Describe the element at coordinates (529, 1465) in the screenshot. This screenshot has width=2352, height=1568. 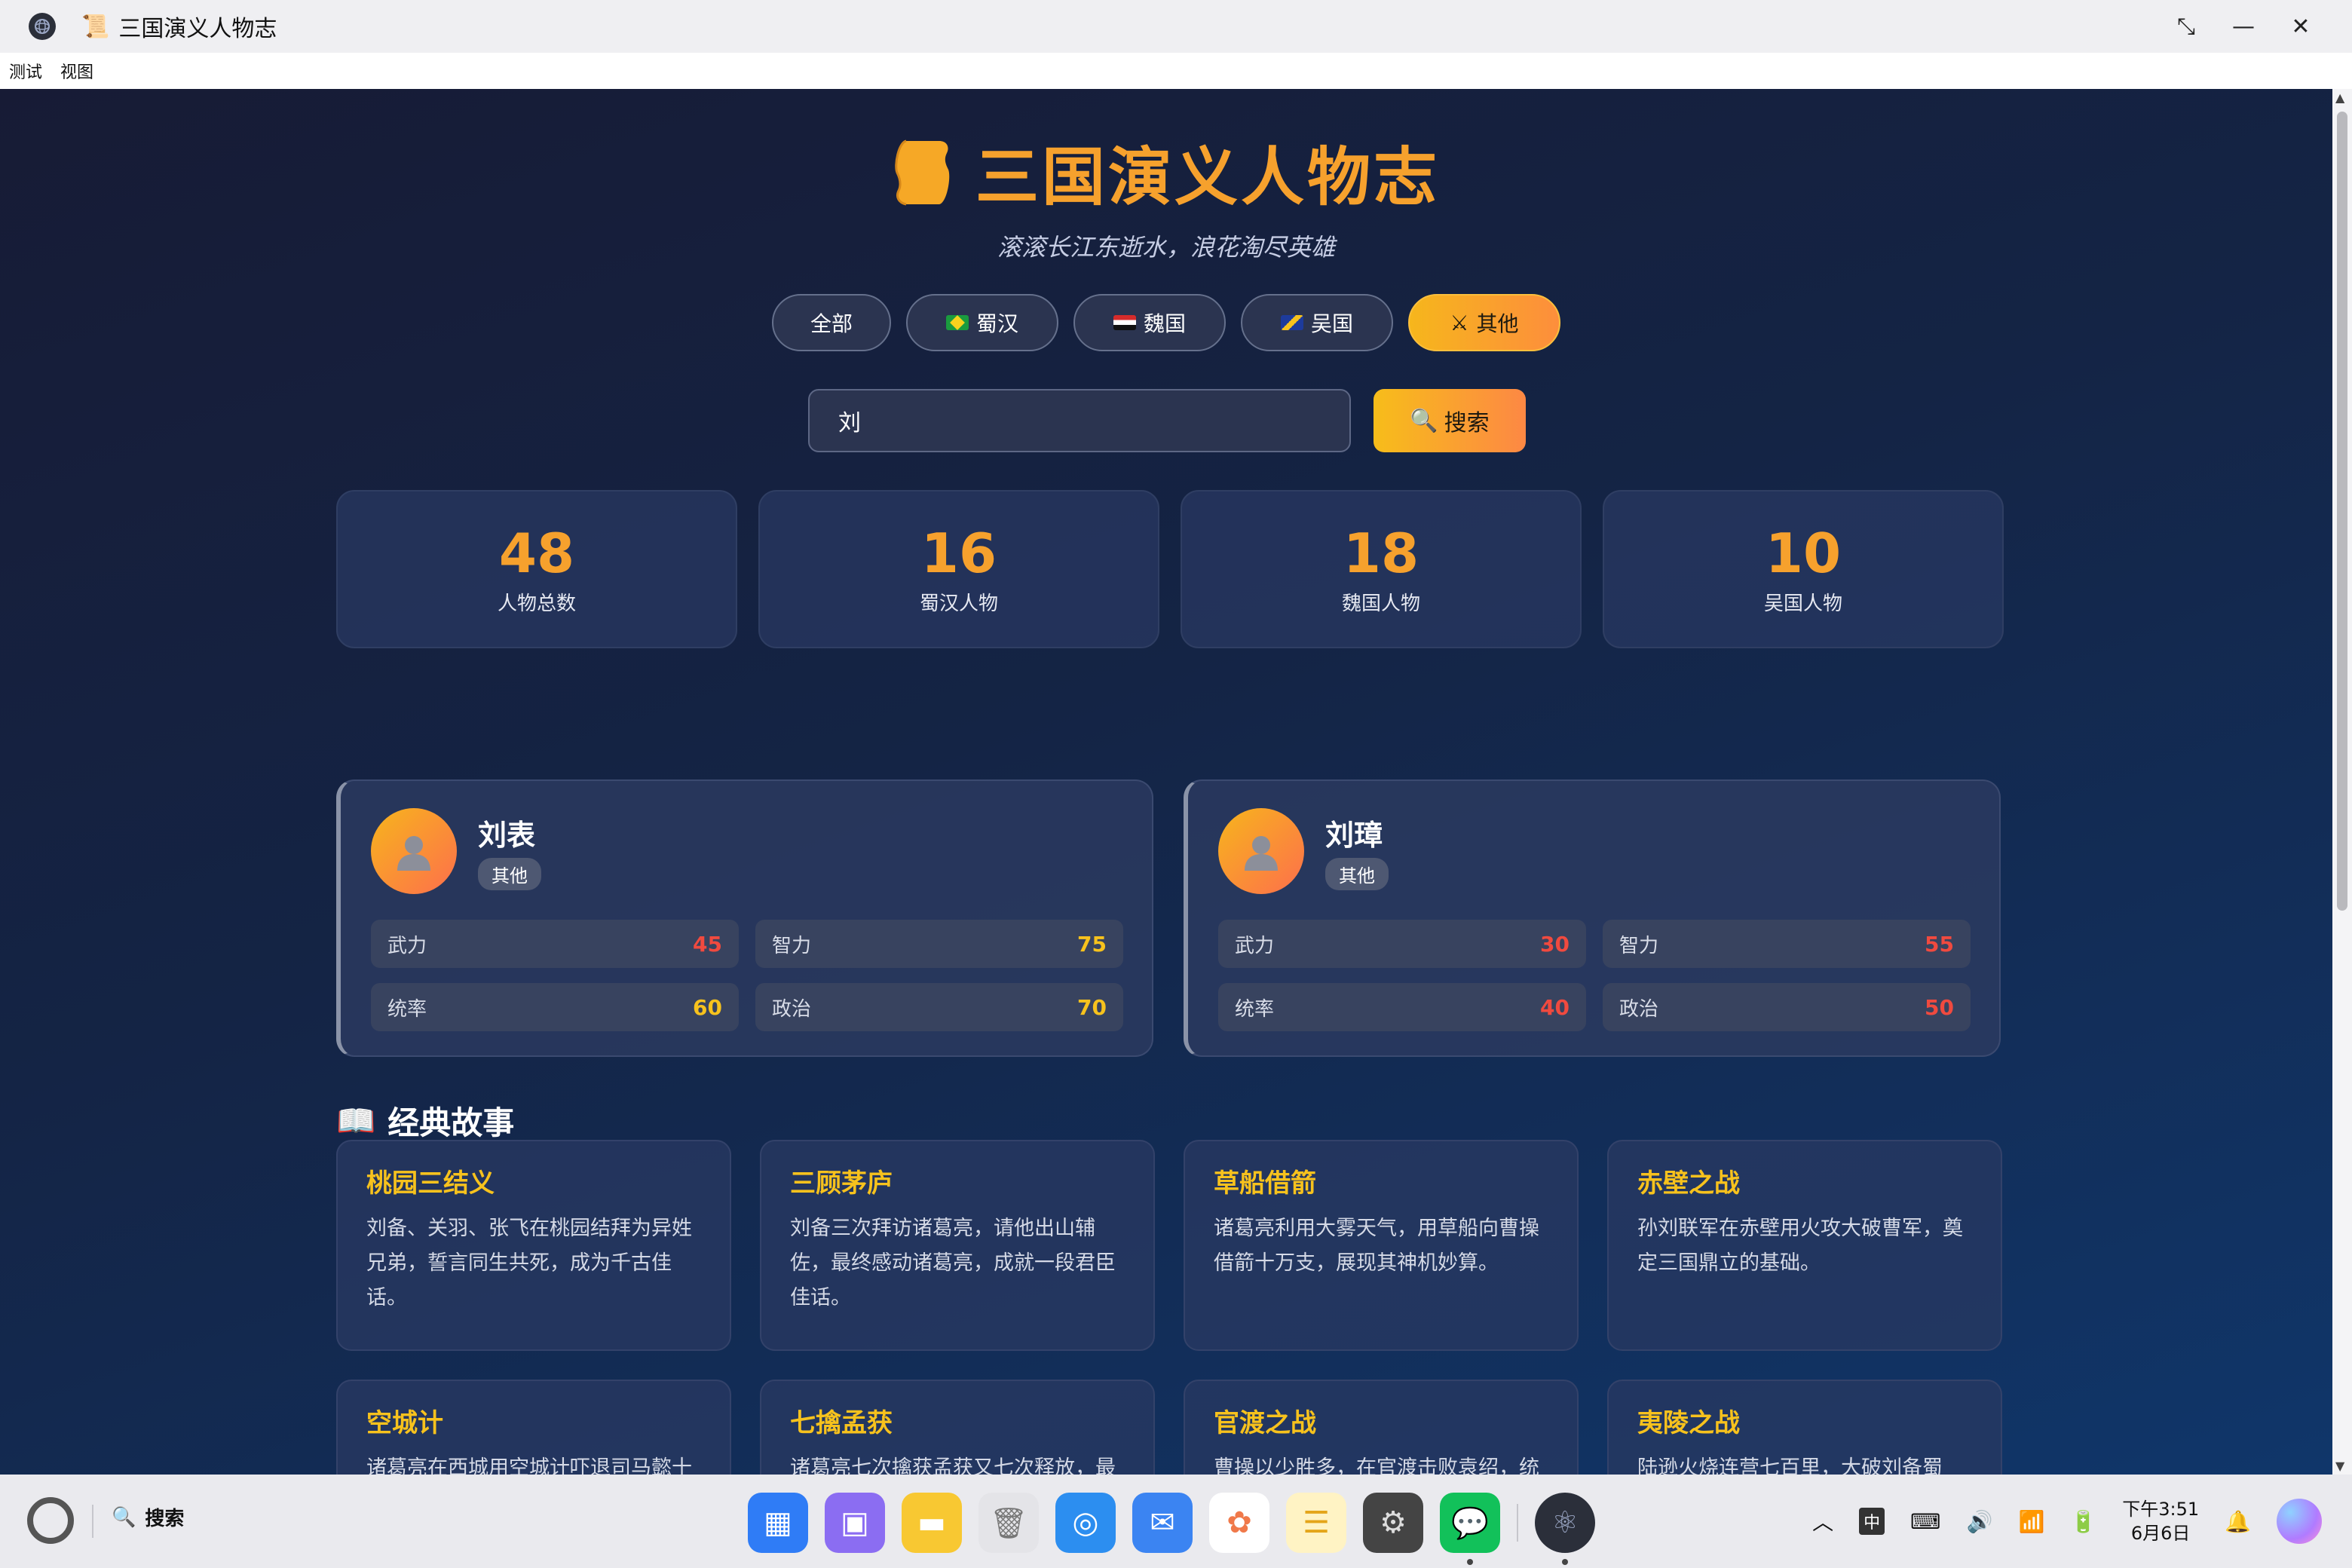
I see `story-desc: 诸葛亮在西城用空城计吓退司马懿十五万大军，成为千古绝唱。` at that location.